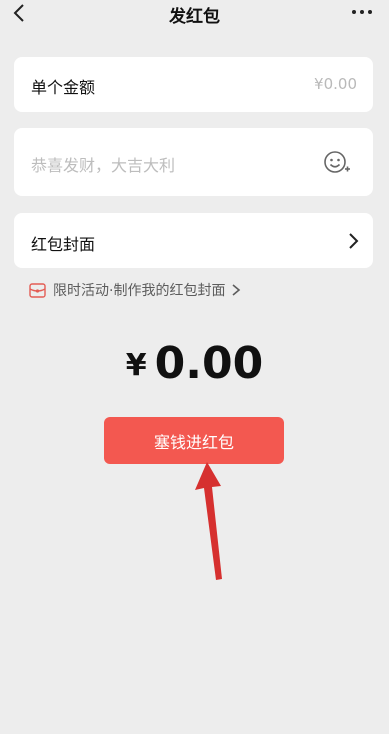 This screenshot has height=734, width=389. What do you see at coordinates (136, 365) in the screenshot?
I see `currency-symbol: ¥` at bounding box center [136, 365].